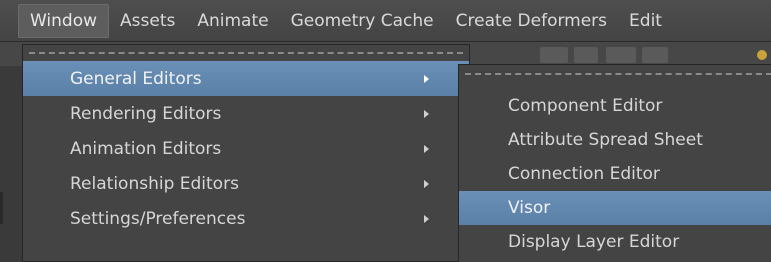 The height and width of the screenshot is (262, 771). Describe the element at coordinates (11, 164) in the screenshot. I see `left-panel-edge` at that location.